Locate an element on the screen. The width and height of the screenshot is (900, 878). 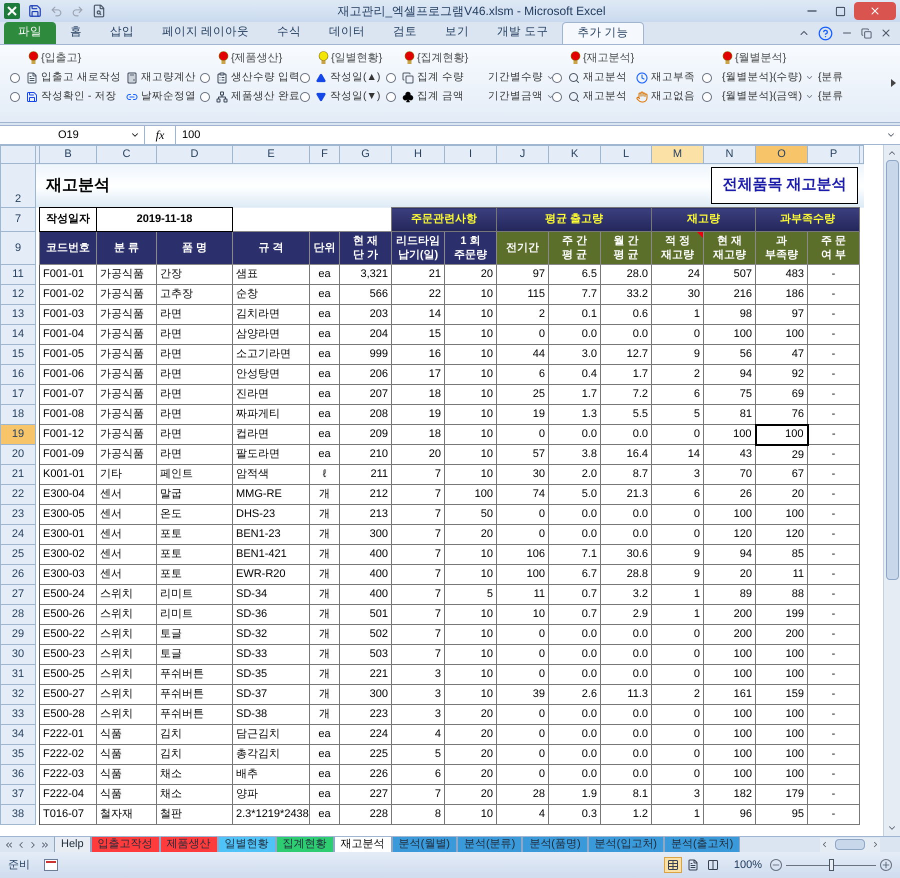
table-cell: 채소 is located at coordinates (194, 774).